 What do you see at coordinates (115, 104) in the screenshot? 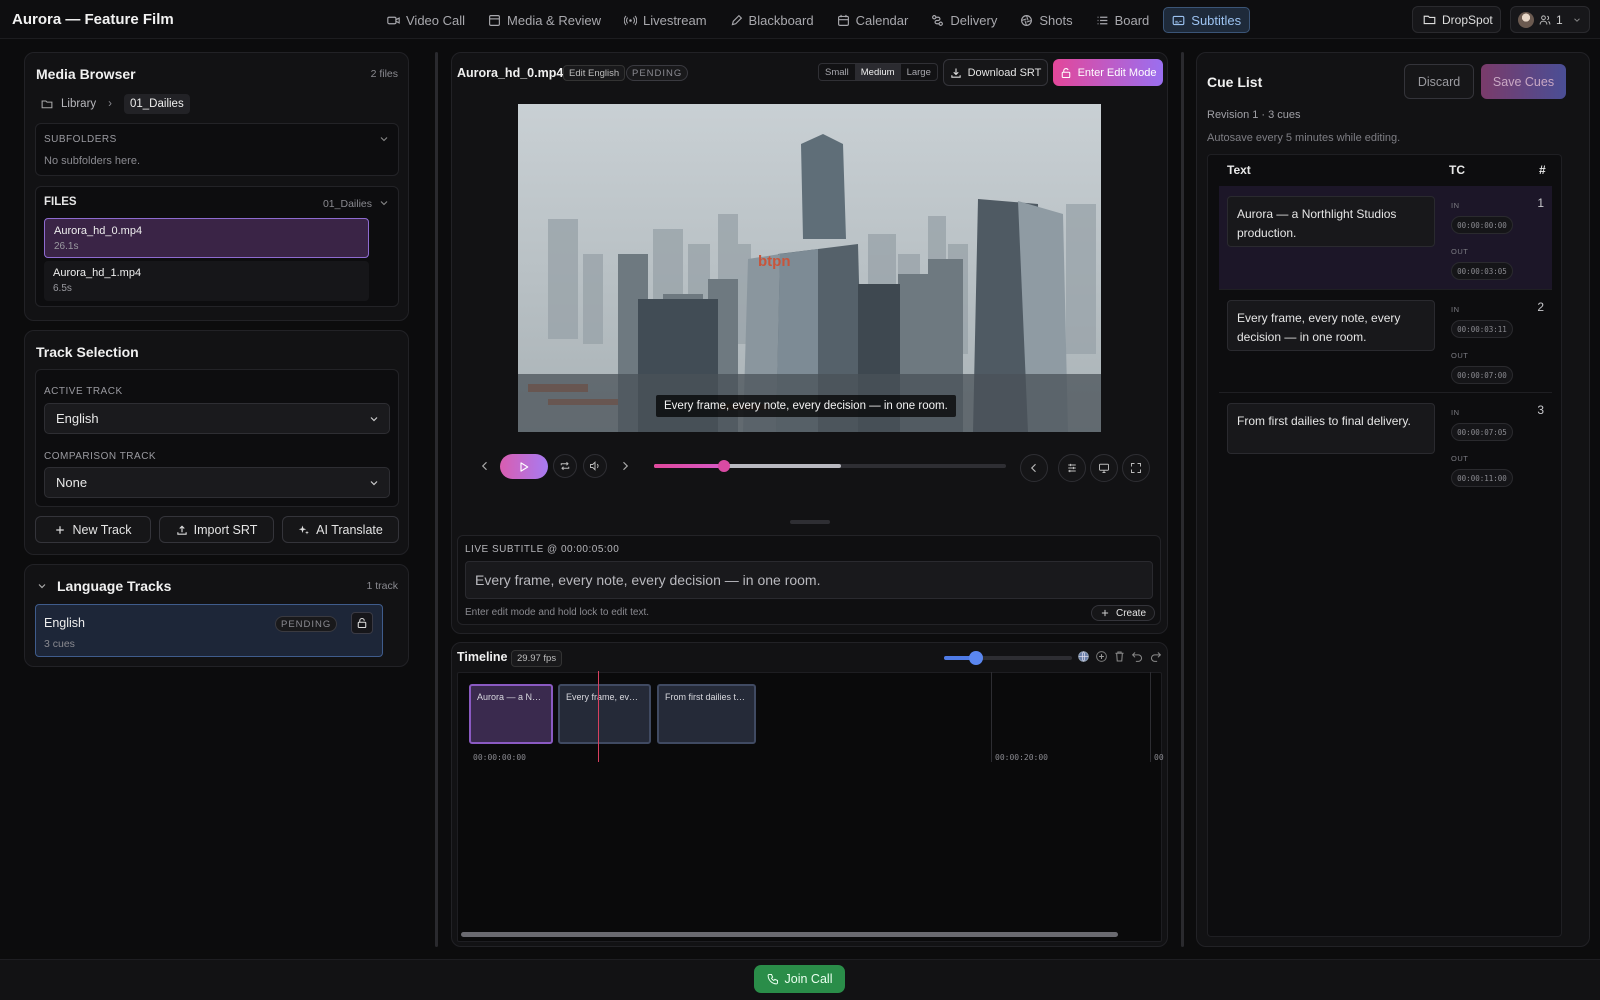
I see `breadcrumb: Library › 01_Dailies` at bounding box center [115, 104].